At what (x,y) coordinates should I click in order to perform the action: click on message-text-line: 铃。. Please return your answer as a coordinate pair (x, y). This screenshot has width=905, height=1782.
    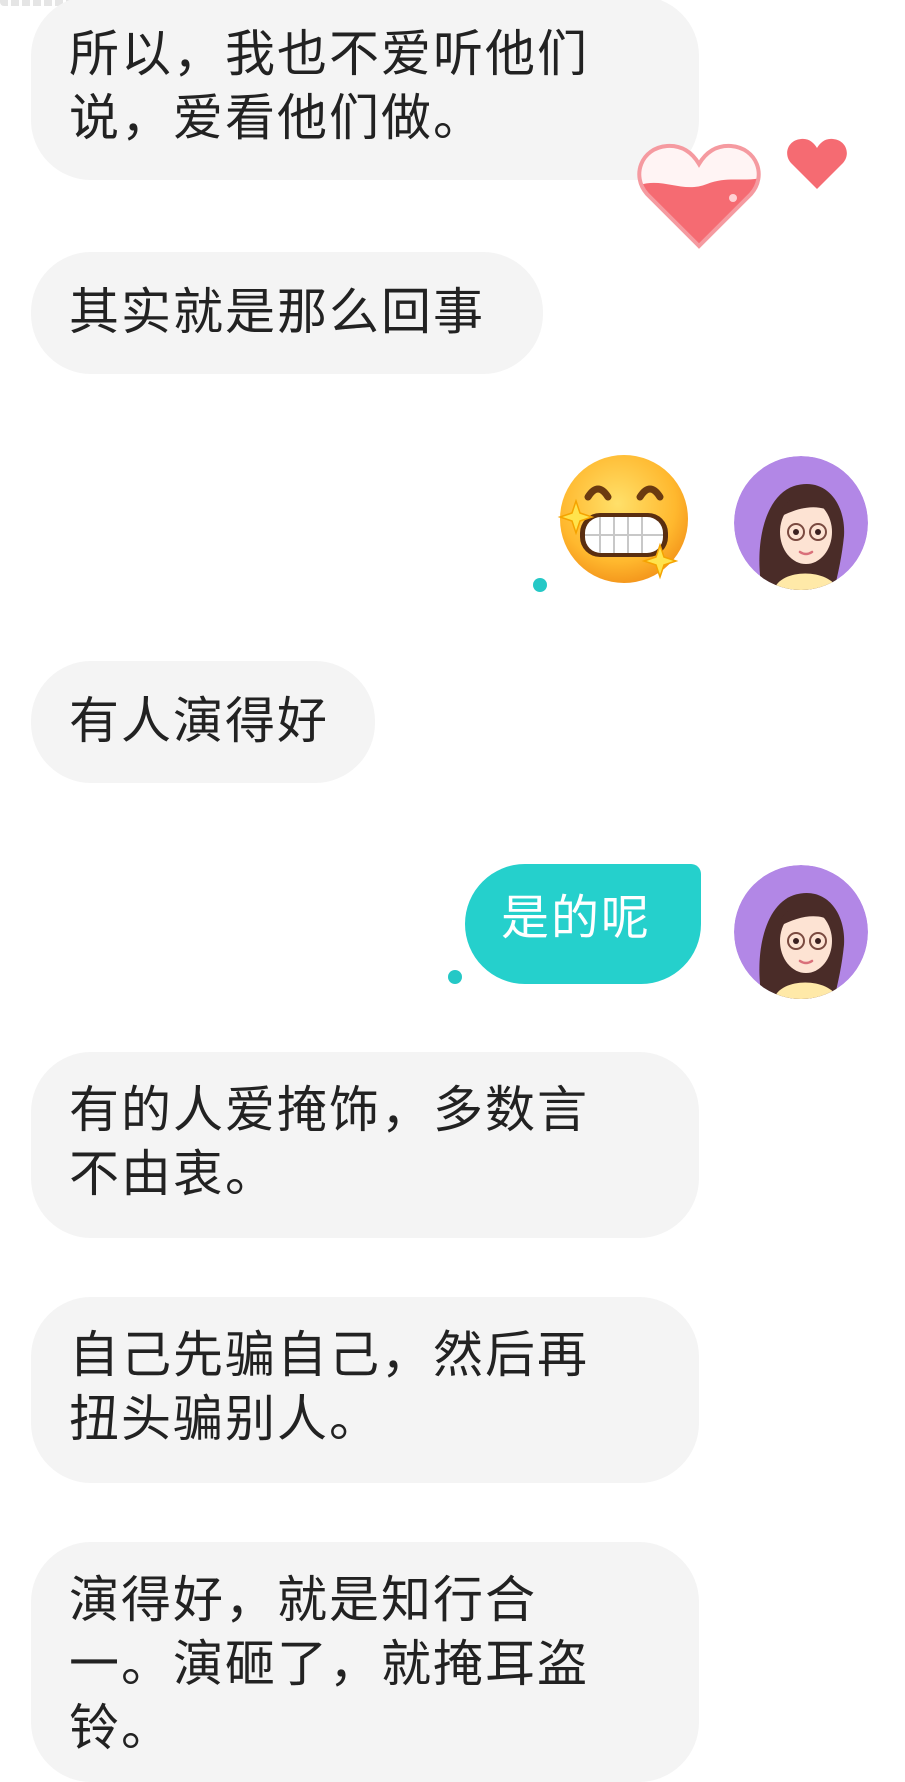
    Looking at the image, I should click on (121, 1728).